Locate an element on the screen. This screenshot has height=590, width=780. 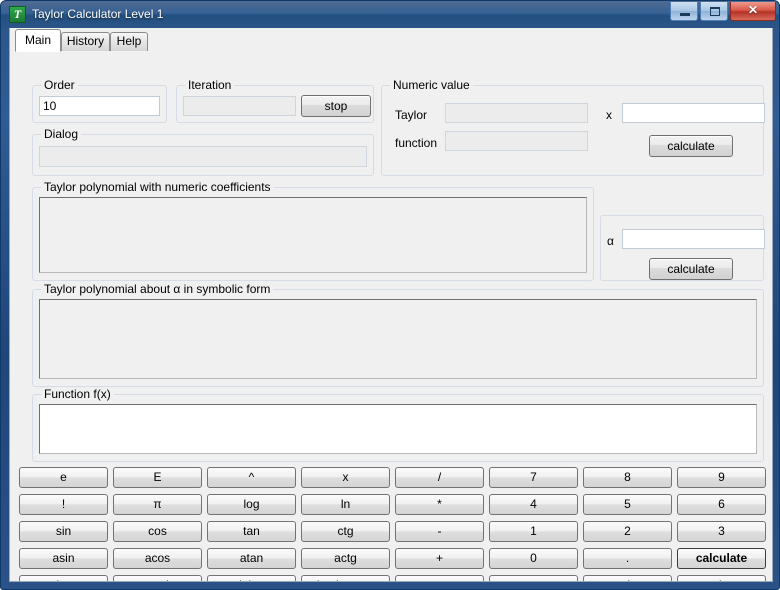
key-log: log is located at coordinates (251, 504).